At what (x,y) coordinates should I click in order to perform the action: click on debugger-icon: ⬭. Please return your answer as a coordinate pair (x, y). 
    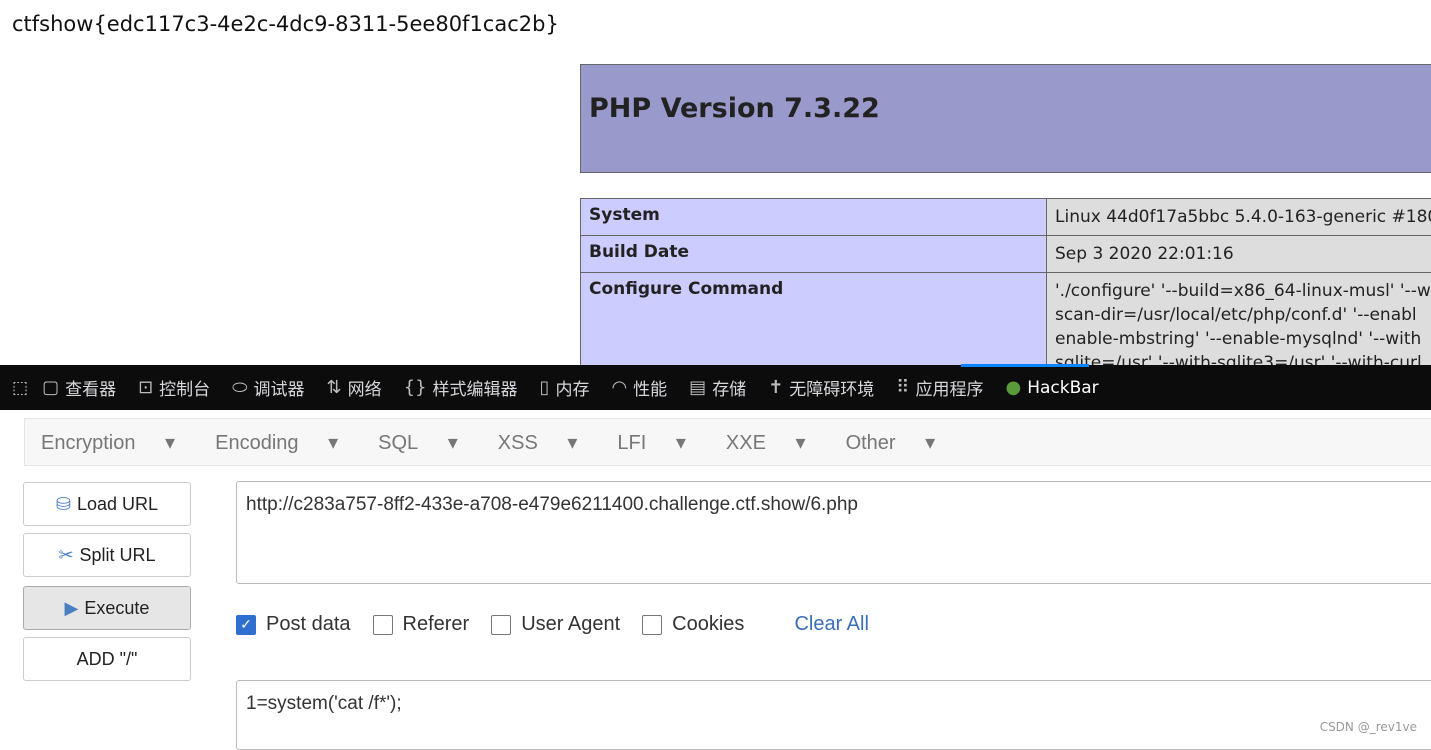
    Looking at the image, I should click on (239, 387).